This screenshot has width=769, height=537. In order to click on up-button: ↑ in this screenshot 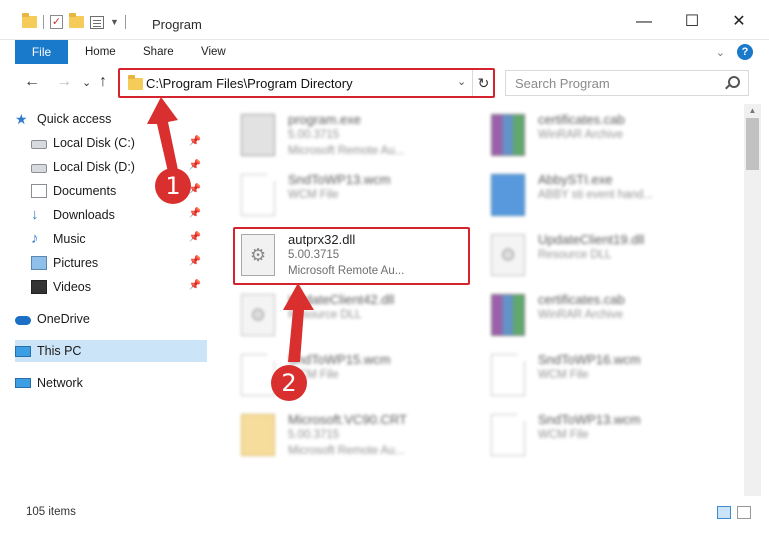, I will do `click(103, 82)`.